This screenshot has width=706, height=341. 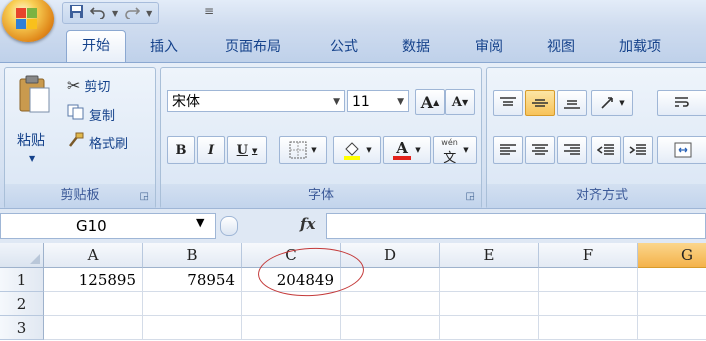 What do you see at coordinates (621, 103) in the screenshot?
I see `orientation-dropdown-icon: ▼` at bounding box center [621, 103].